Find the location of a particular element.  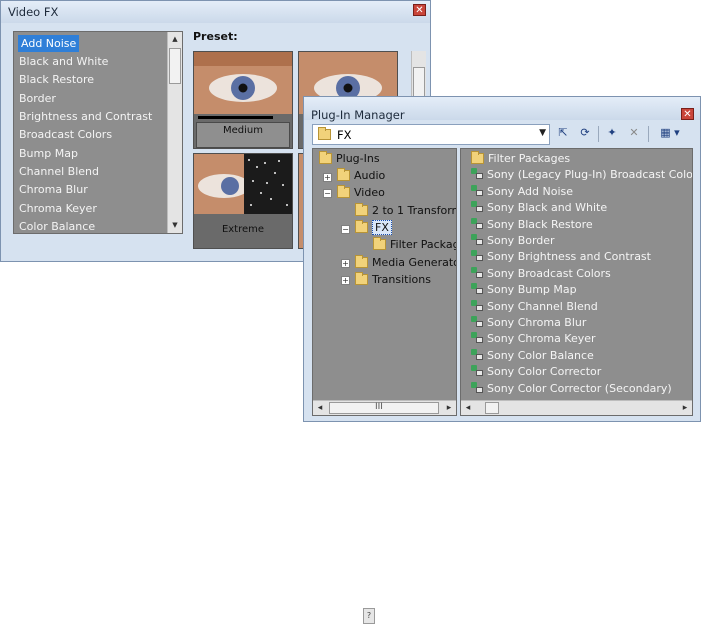

tree-item-audio: Audio is located at coordinates (361, 176).